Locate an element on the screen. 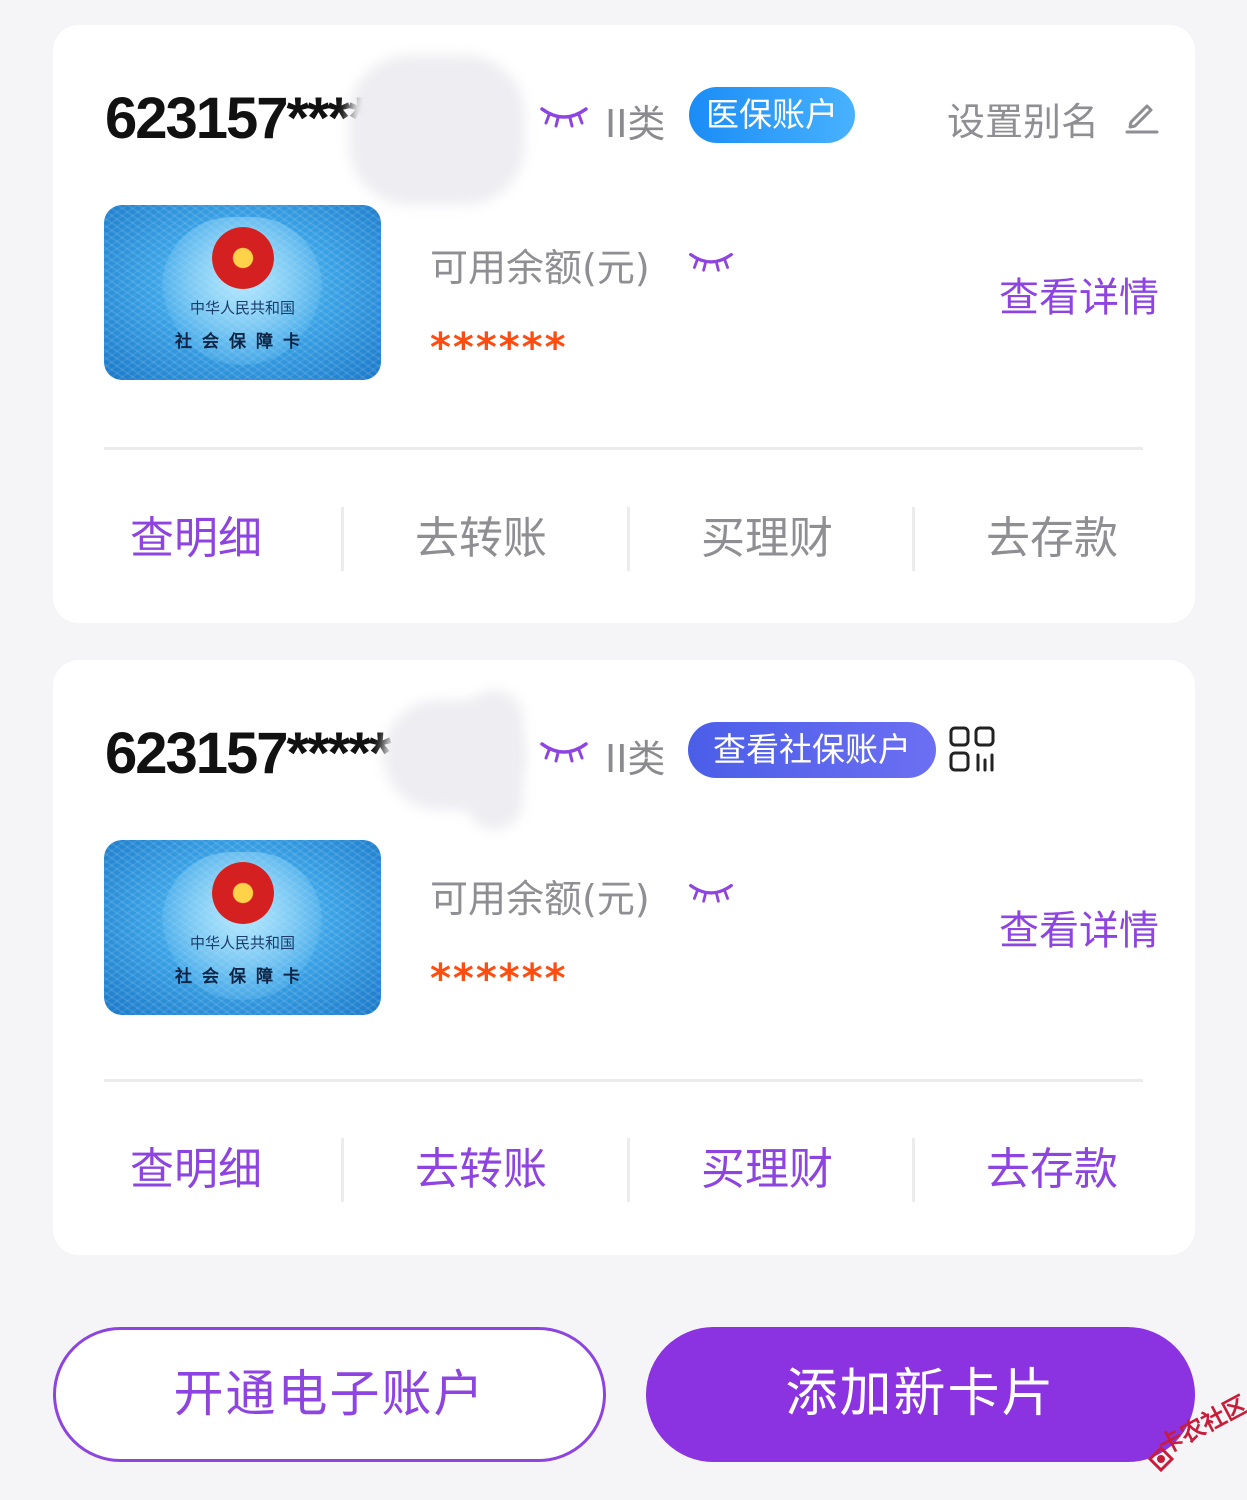 This screenshot has height=1500, width=1247. set-alias-link: 设置别名 is located at coordinates (1023, 118).